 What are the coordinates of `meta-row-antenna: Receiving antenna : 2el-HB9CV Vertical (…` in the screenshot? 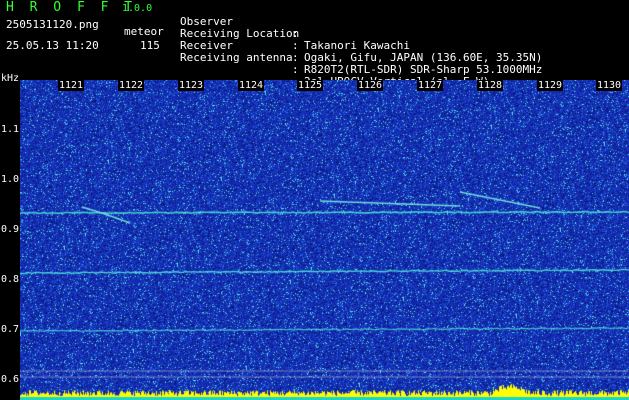 It's located at (334, 64).